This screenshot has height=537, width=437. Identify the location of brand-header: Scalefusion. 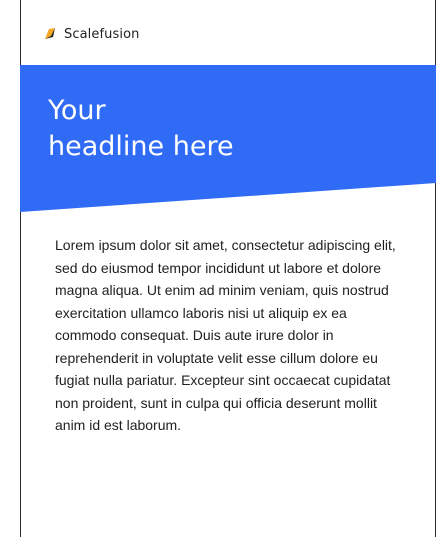
(90, 34).